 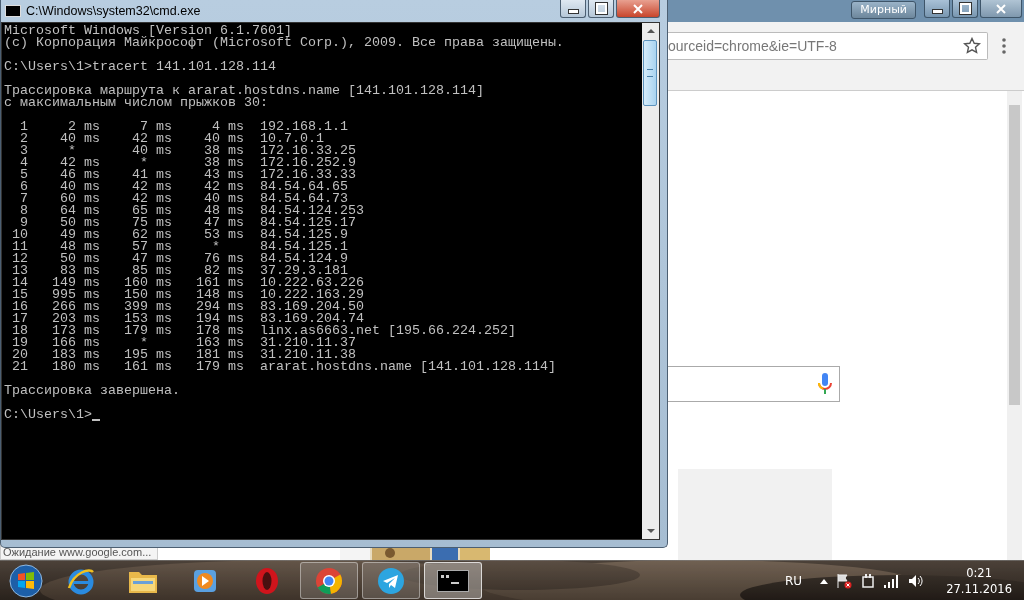 I want to click on console-line: 11 48 ms 57 ms * 84.54.125.1, so click(x=180, y=247).